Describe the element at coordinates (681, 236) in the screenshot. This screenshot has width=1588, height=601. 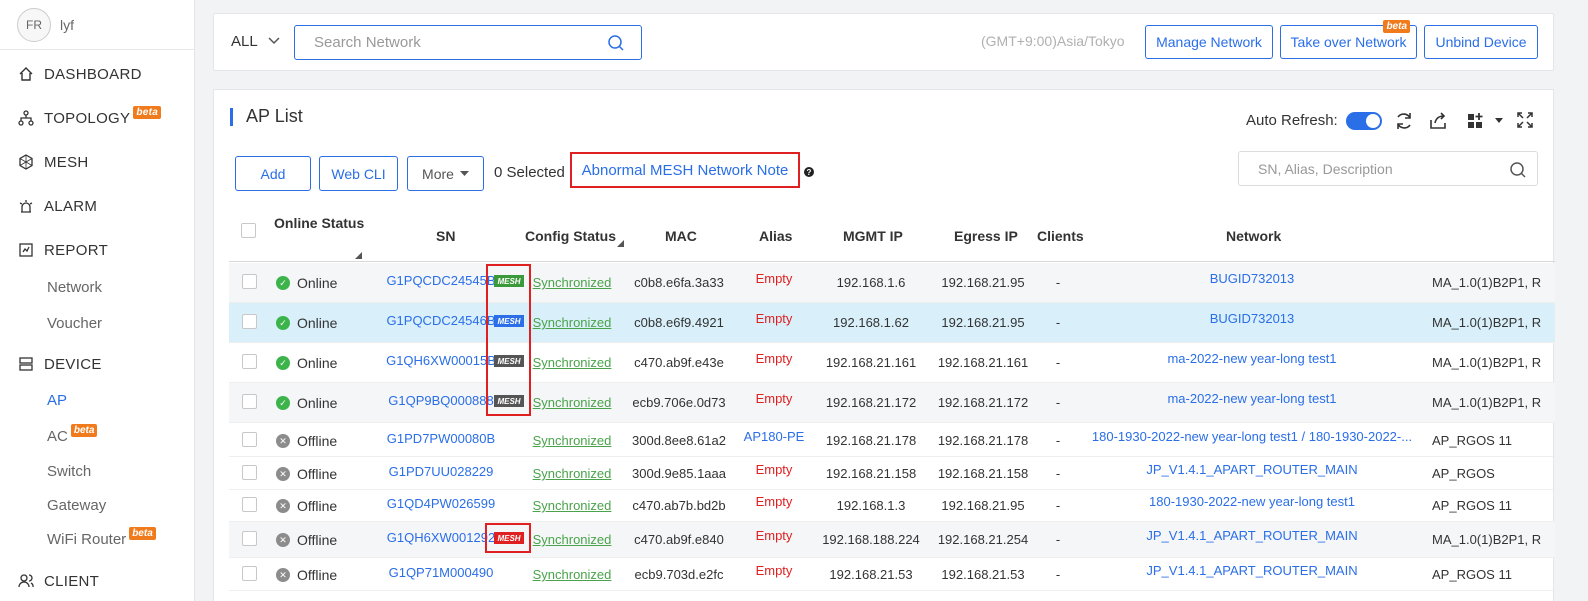
I see `column-mac: MAC` at that location.